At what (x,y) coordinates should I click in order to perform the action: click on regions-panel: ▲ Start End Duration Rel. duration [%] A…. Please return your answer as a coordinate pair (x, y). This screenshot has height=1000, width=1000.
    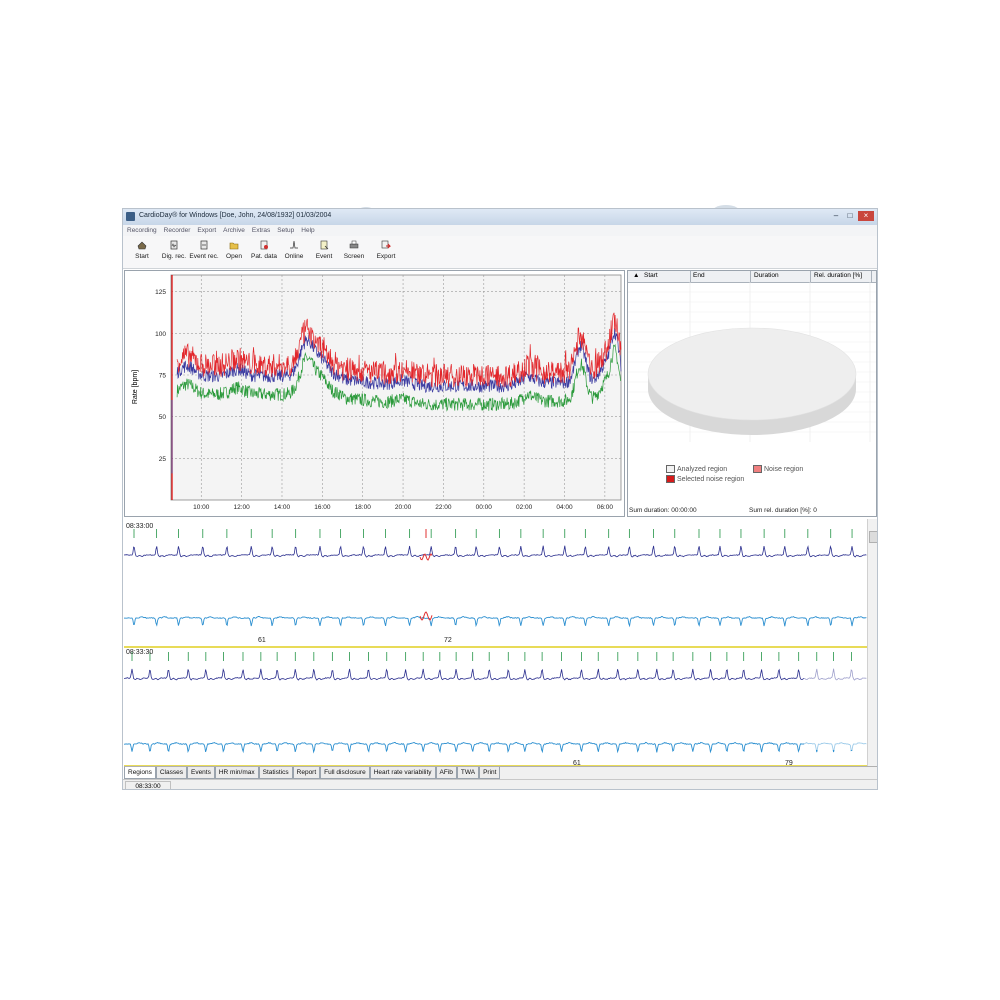
    Looking at the image, I should click on (752, 393).